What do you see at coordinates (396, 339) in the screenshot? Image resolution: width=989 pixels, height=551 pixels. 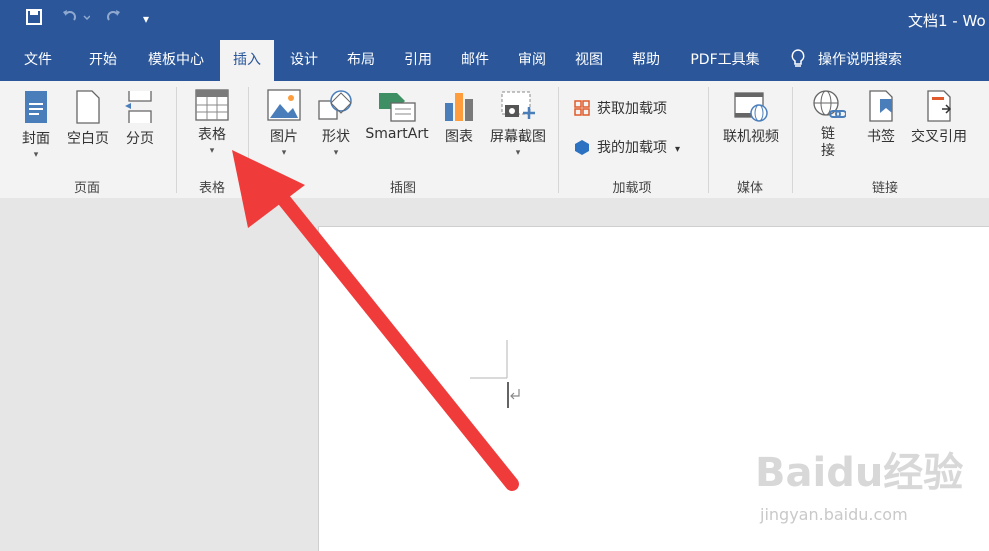 I see `annotation-arrow-shaft` at bounding box center [396, 339].